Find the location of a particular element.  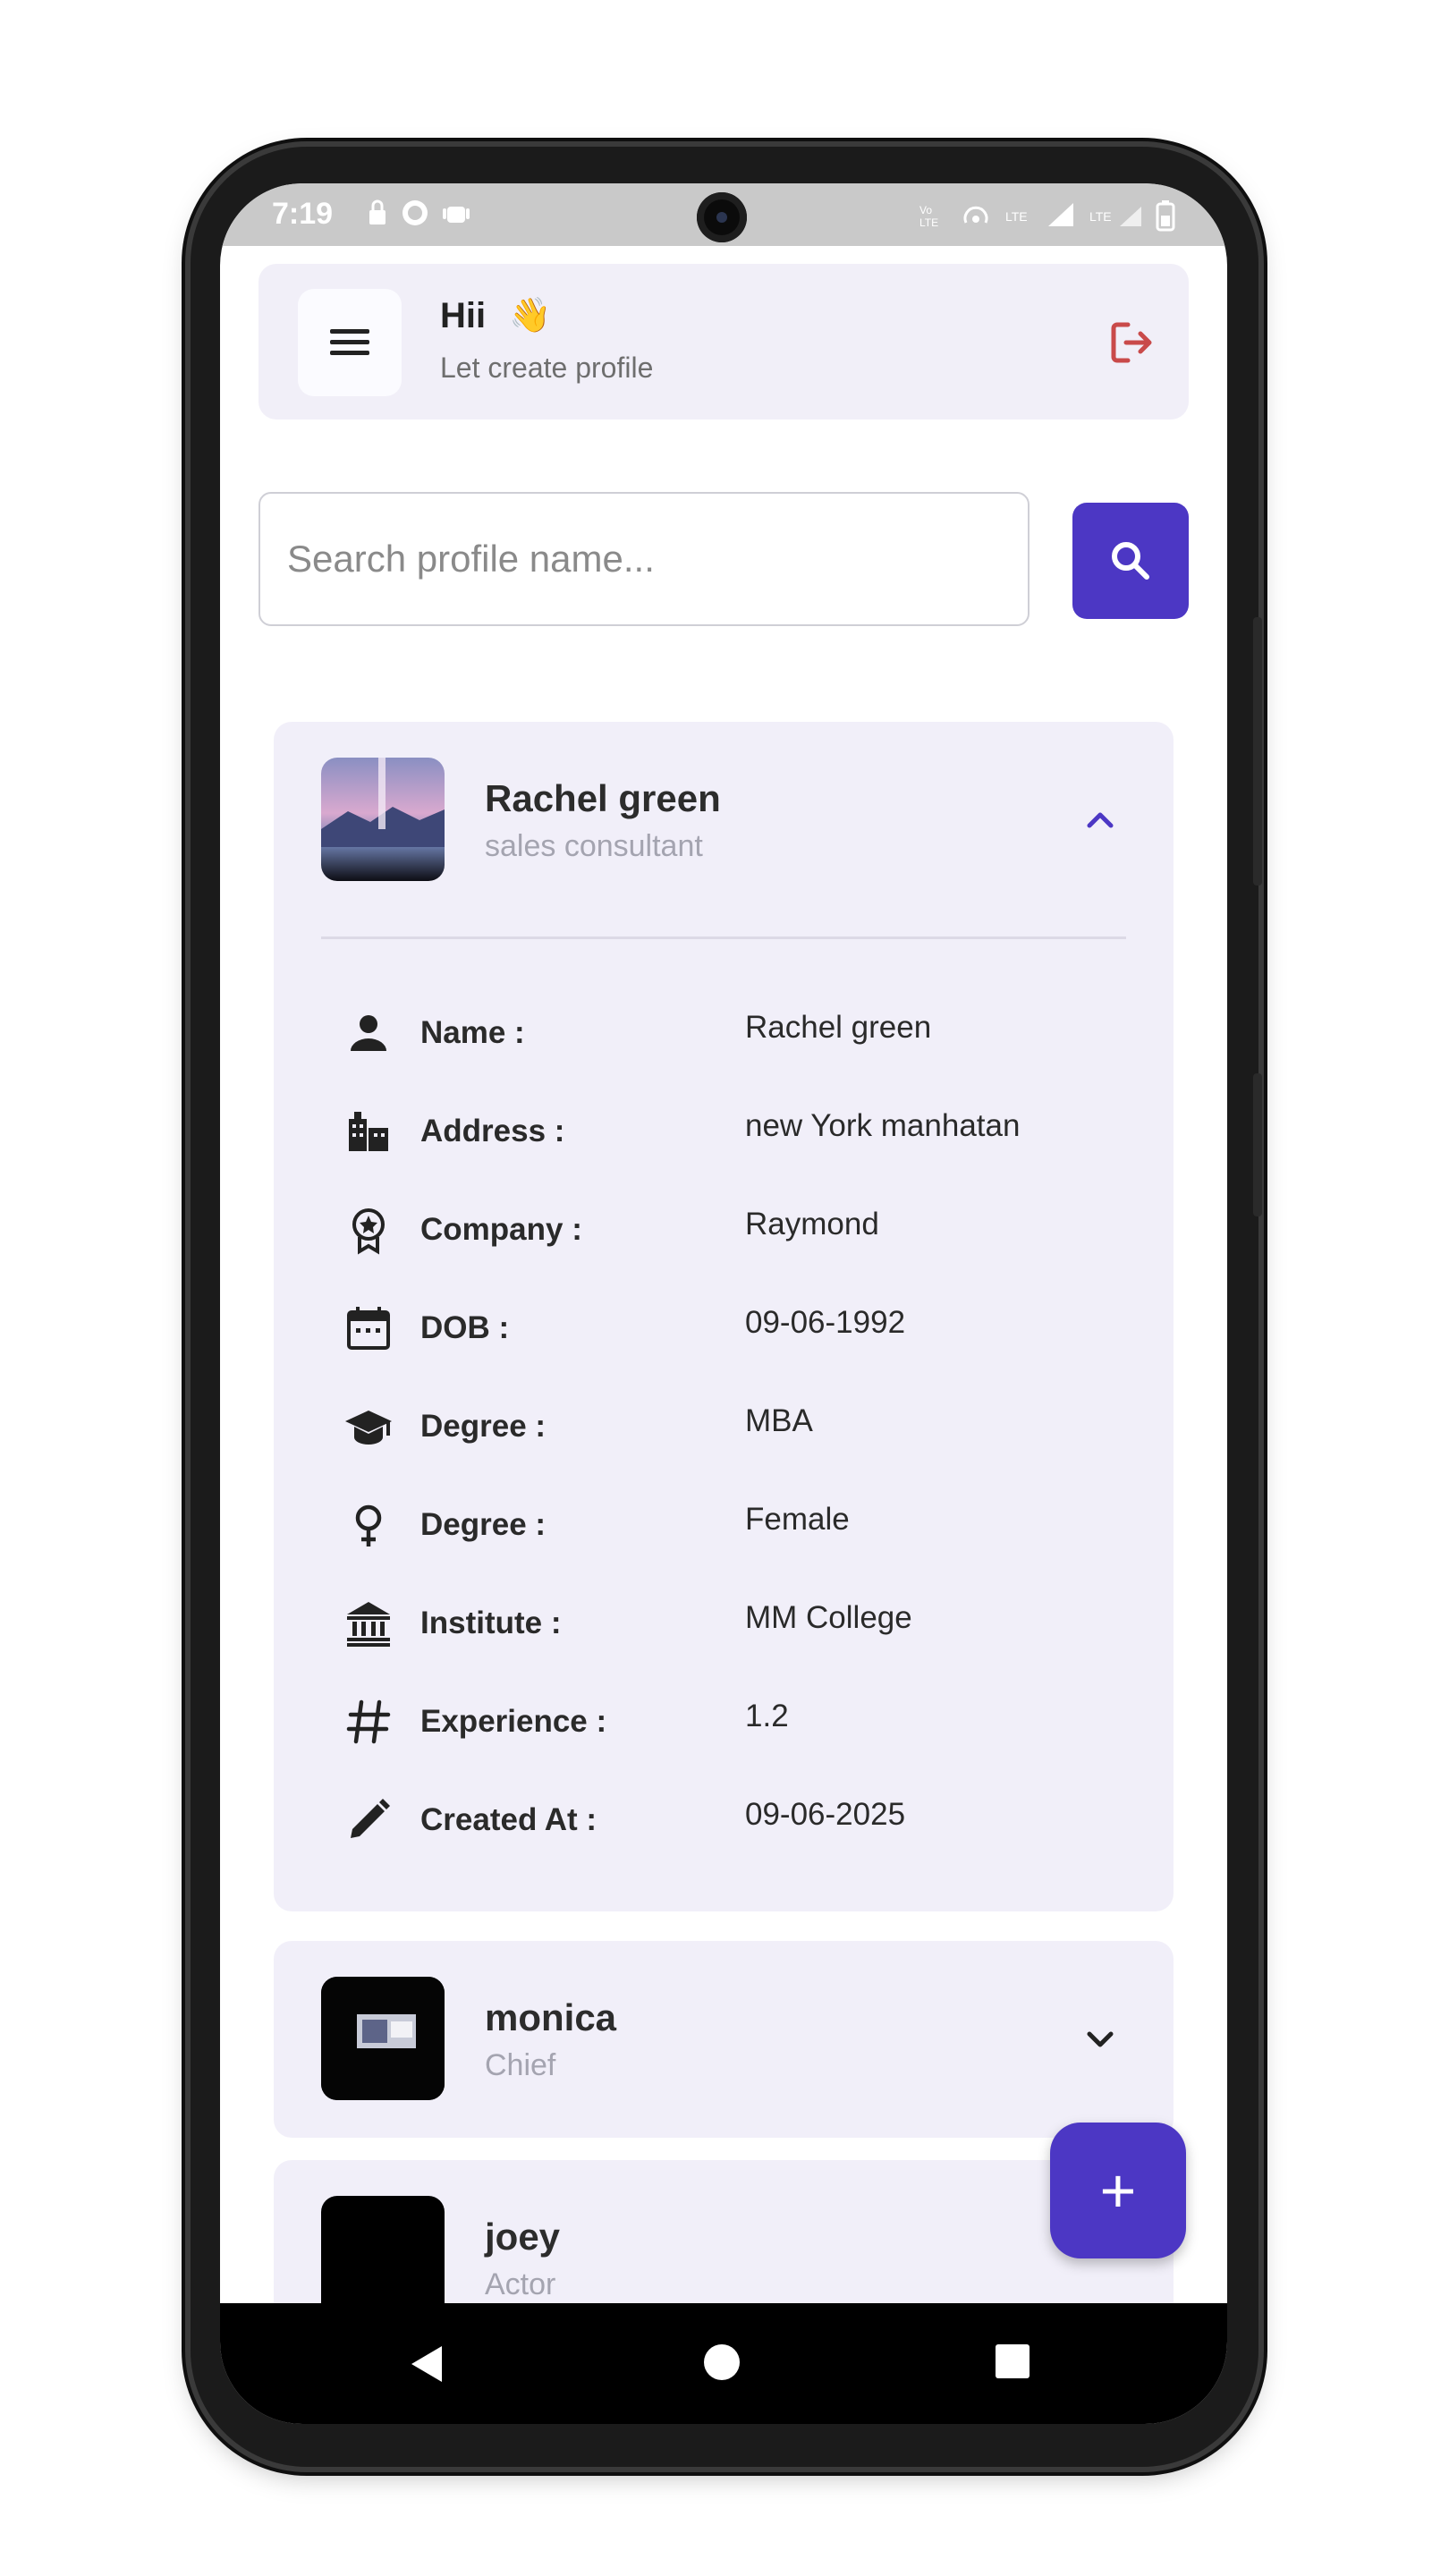

detail-row-dob: DOB : 09-06-1992 is located at coordinates (724, 1330).